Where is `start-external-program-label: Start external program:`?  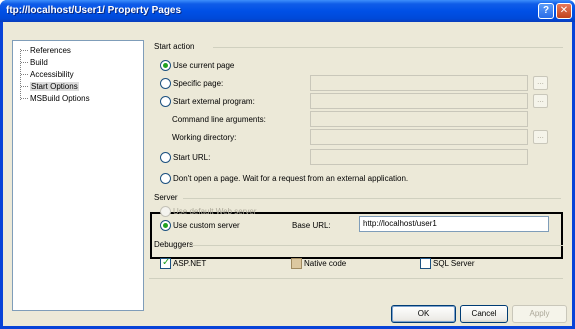
start-external-program-label: Start external program: is located at coordinates (214, 101).